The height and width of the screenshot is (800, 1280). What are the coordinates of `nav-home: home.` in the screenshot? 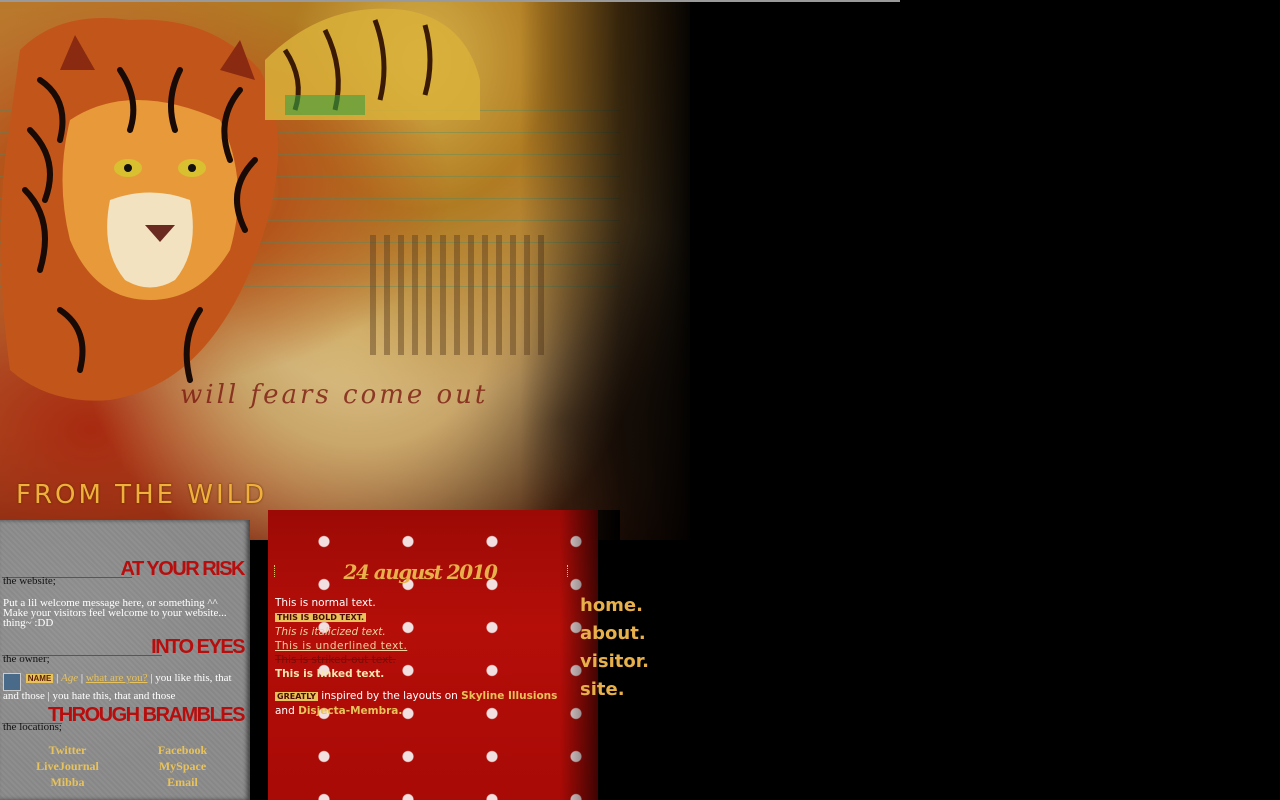 It's located at (635, 606).